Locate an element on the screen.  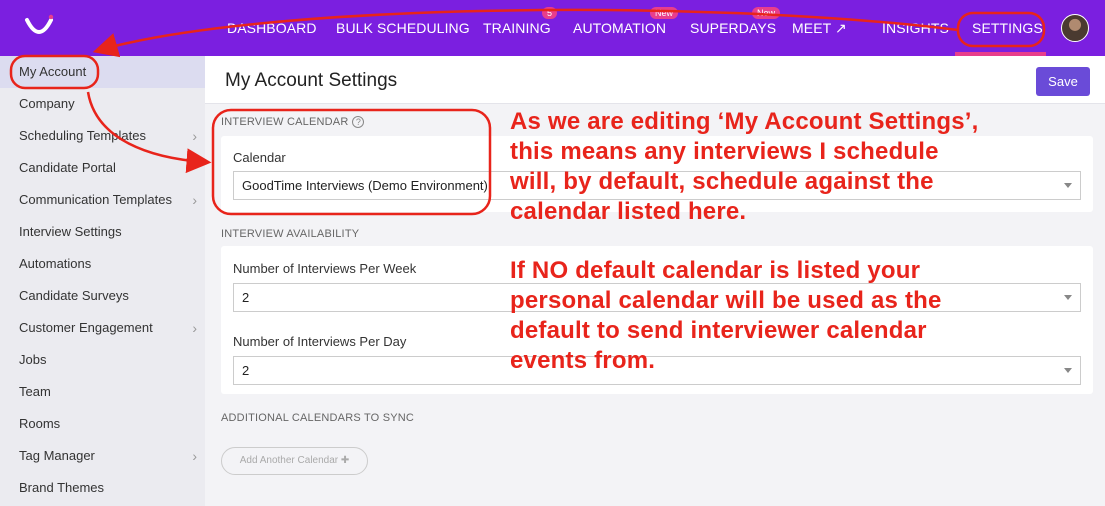
sidebar-item-interview-settings: Interview Settings is located at coordinates (102, 232).